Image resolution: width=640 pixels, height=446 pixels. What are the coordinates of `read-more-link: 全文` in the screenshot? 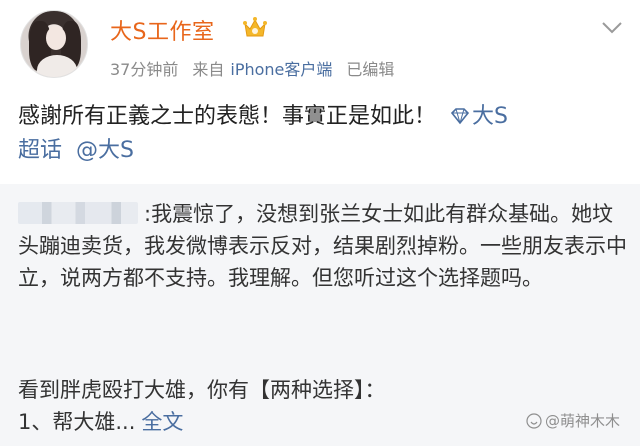 It's located at (162, 422).